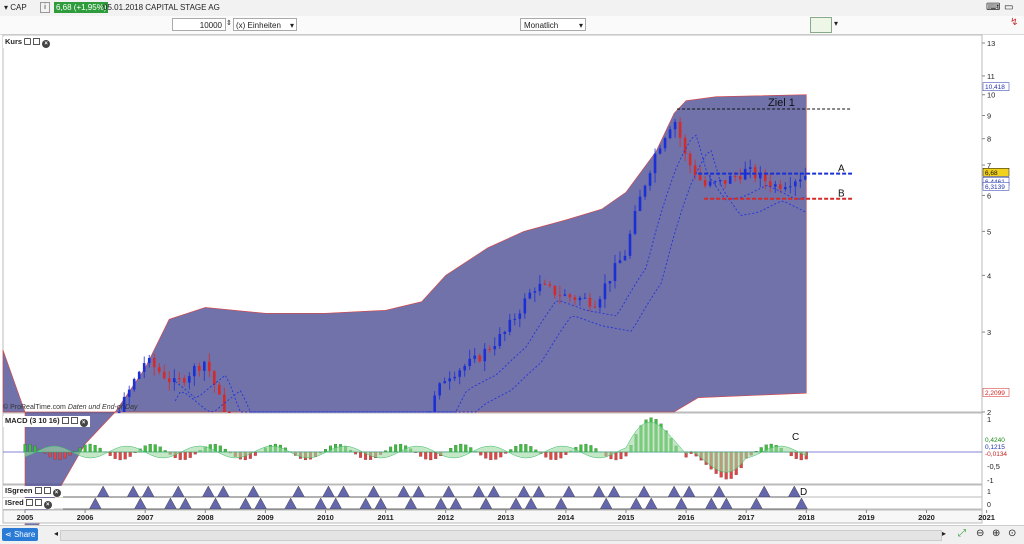 The width and height of the screenshot is (1024, 544). I want to click on y-tick-label: 5, so click(989, 231).